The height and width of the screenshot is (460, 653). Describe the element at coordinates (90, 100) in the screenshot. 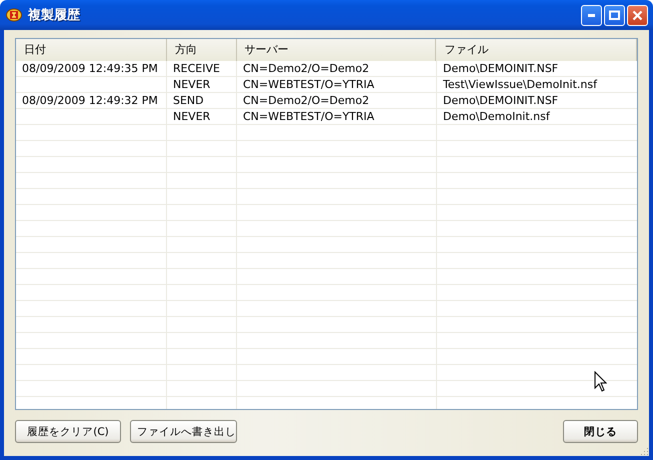

I see `table-cell: 08/09/2009 12:49:32 PM` at that location.